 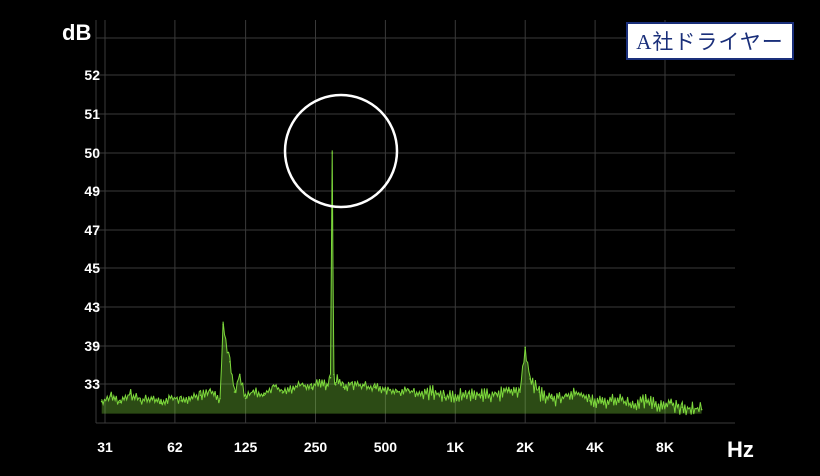 I want to click on y-axis-ticks: 52 51 50 49 47 45 43 39 33, so click(x=92, y=229).